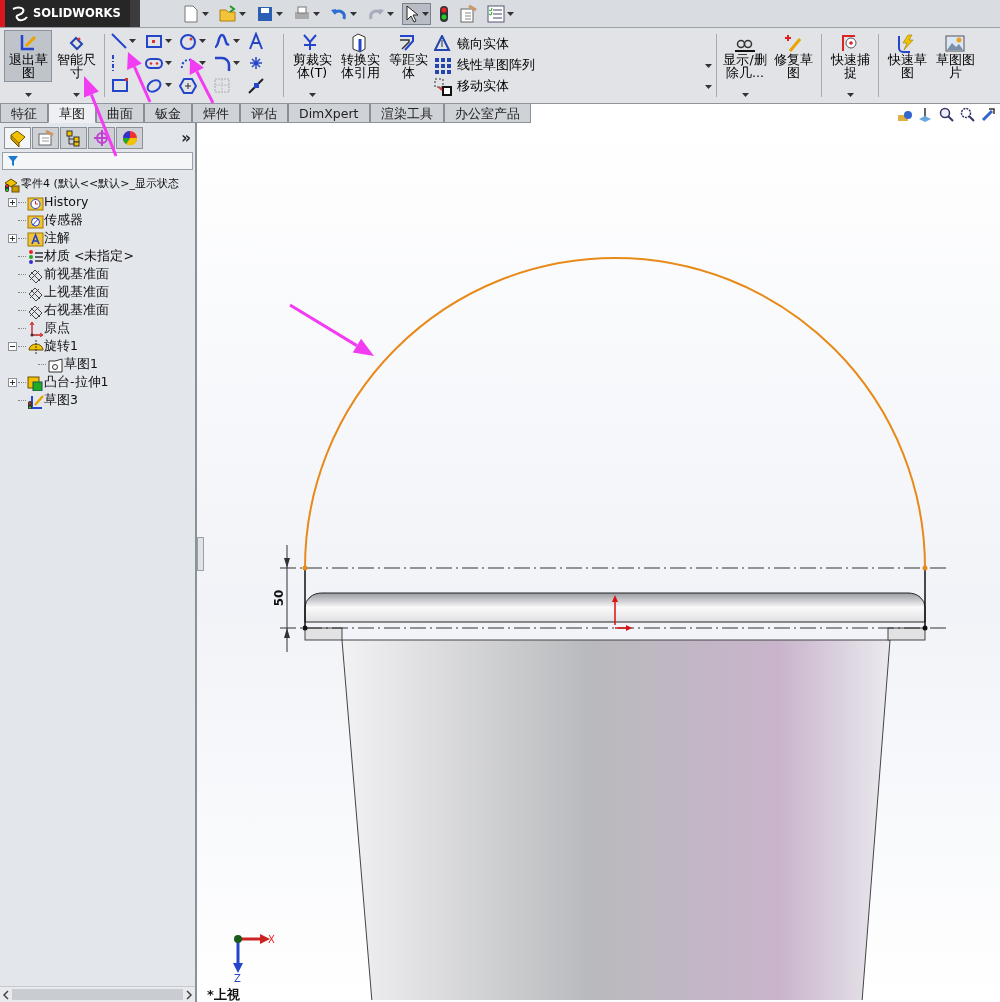 The image size is (1000, 1002). What do you see at coordinates (57, 238) in the screenshot?
I see `tree-item: 注解` at bounding box center [57, 238].